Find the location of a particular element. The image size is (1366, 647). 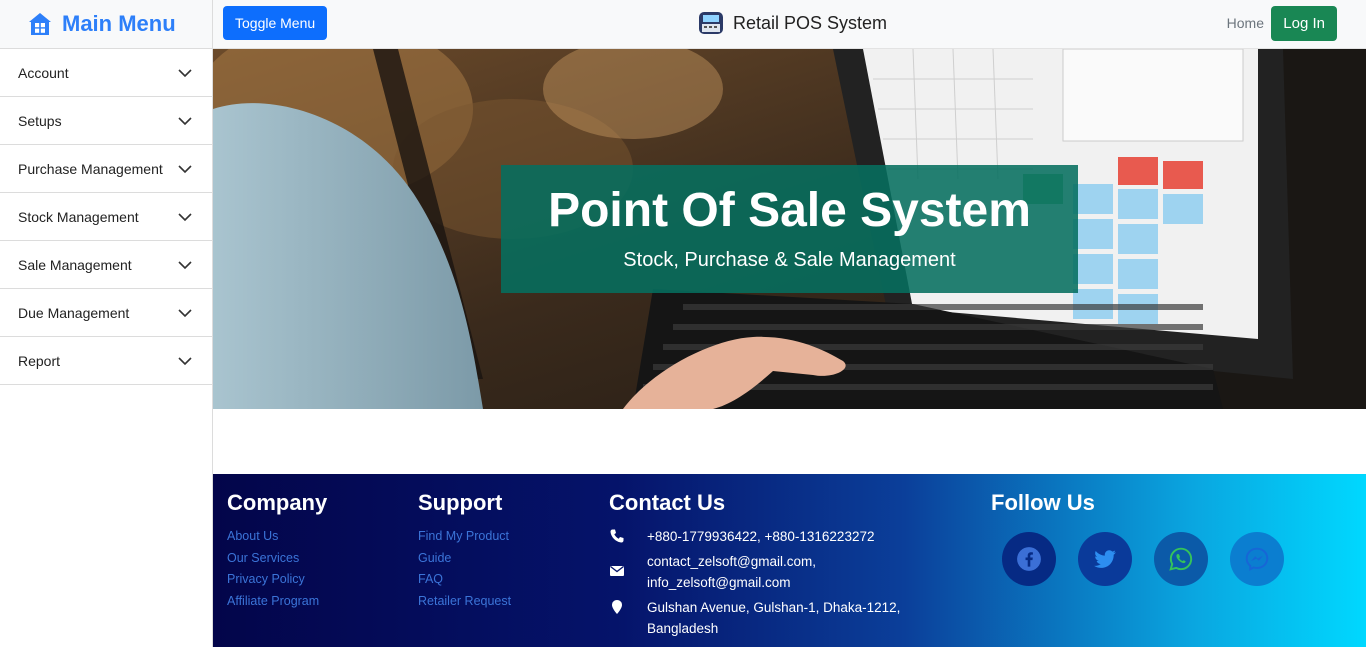

footer-link-guide: Guide is located at coordinates (464, 559).